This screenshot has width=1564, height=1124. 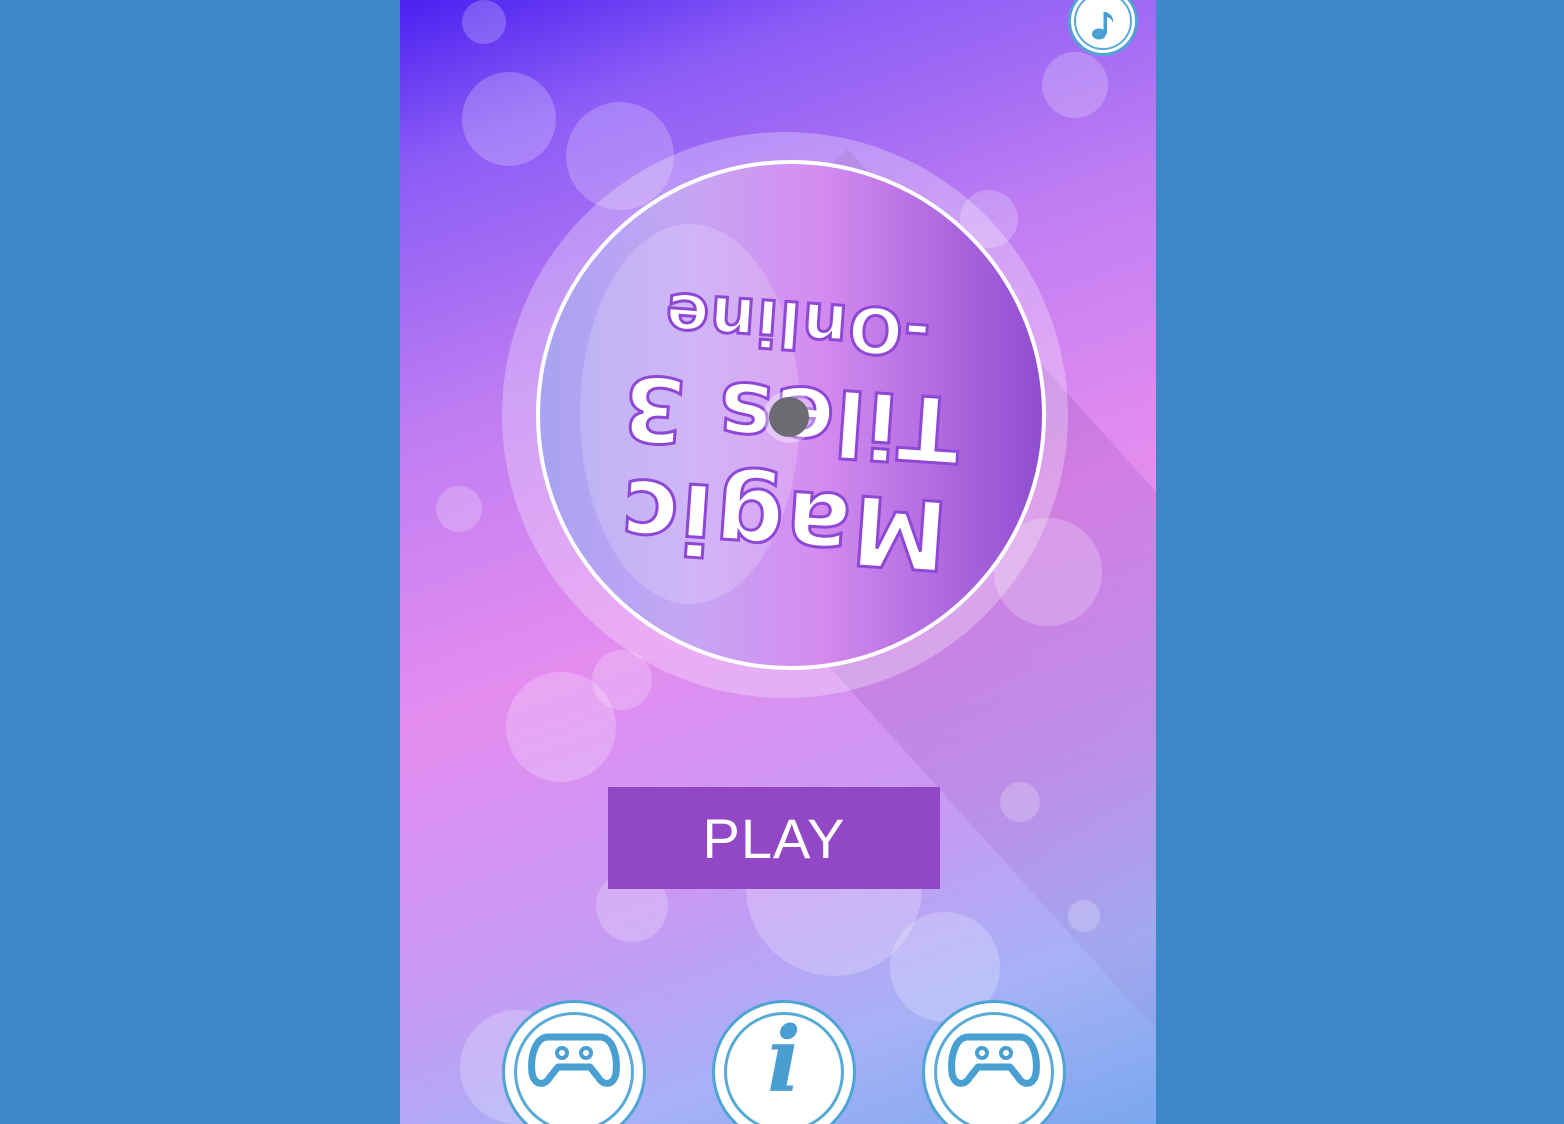 I want to click on music-toggle-button, so click(x=1103, y=28).